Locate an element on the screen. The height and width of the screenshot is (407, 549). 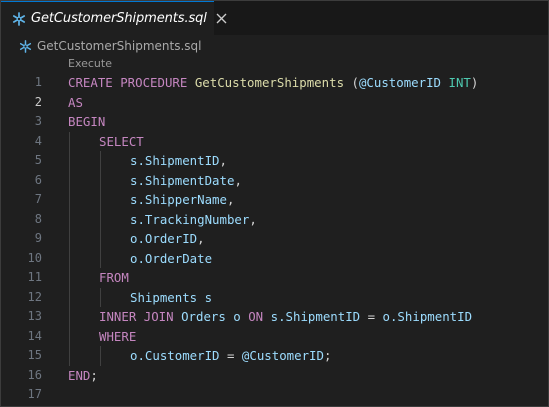
execute-codelens: Execute is located at coordinates (90, 63).